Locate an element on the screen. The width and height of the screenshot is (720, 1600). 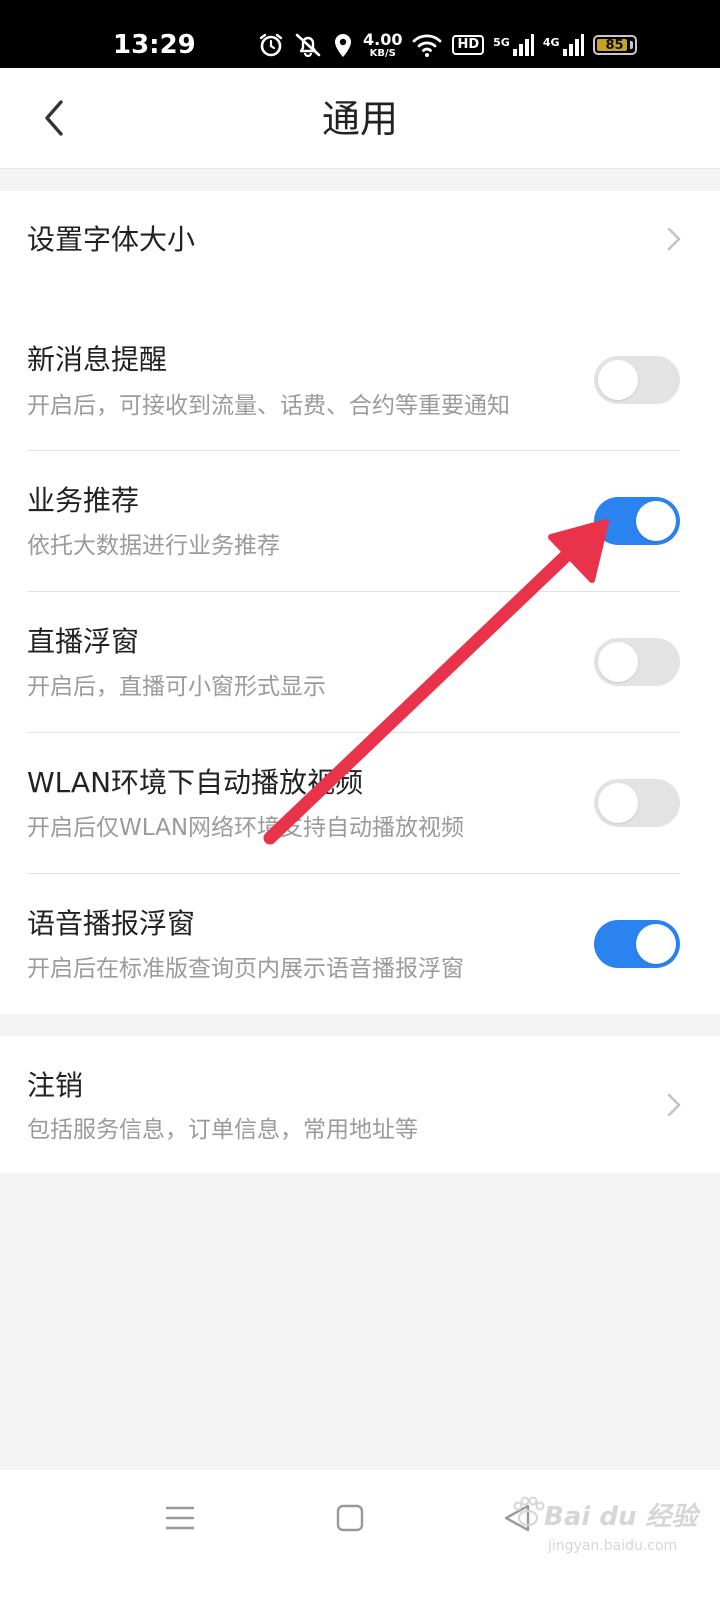
alarm-icon is located at coordinates (271, 45).